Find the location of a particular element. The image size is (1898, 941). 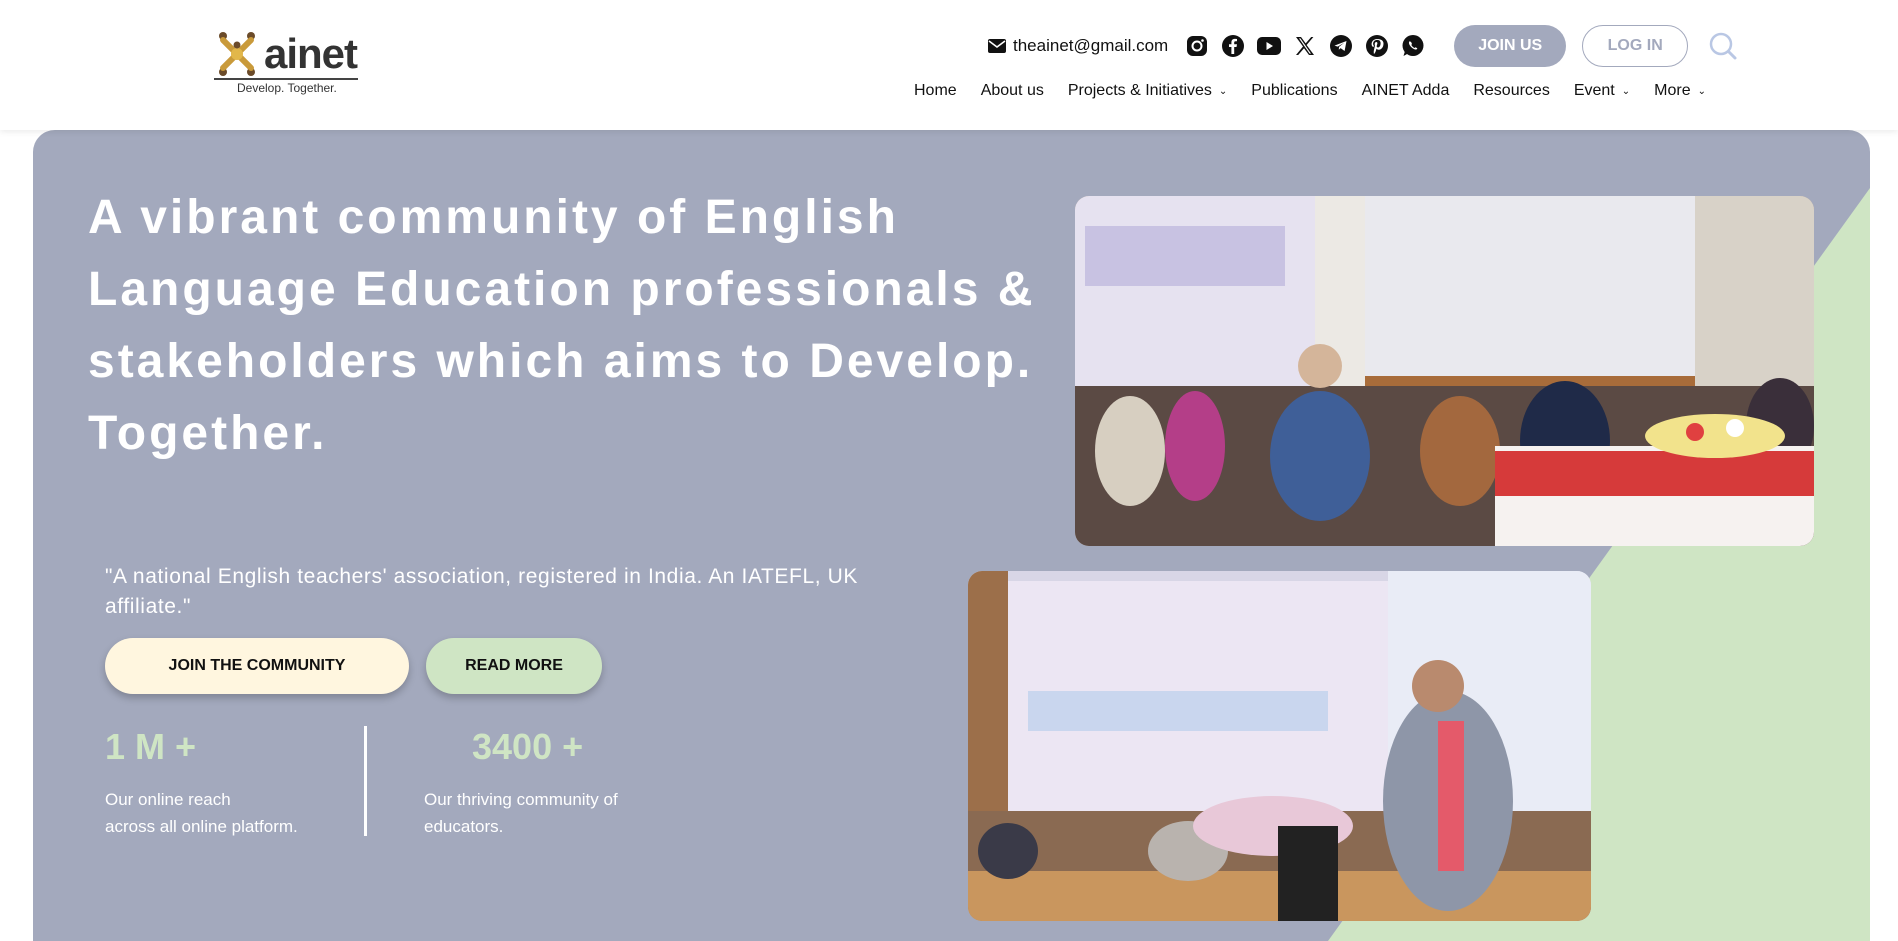

logo: ainet Develop. Together. is located at coordinates (287, 61).